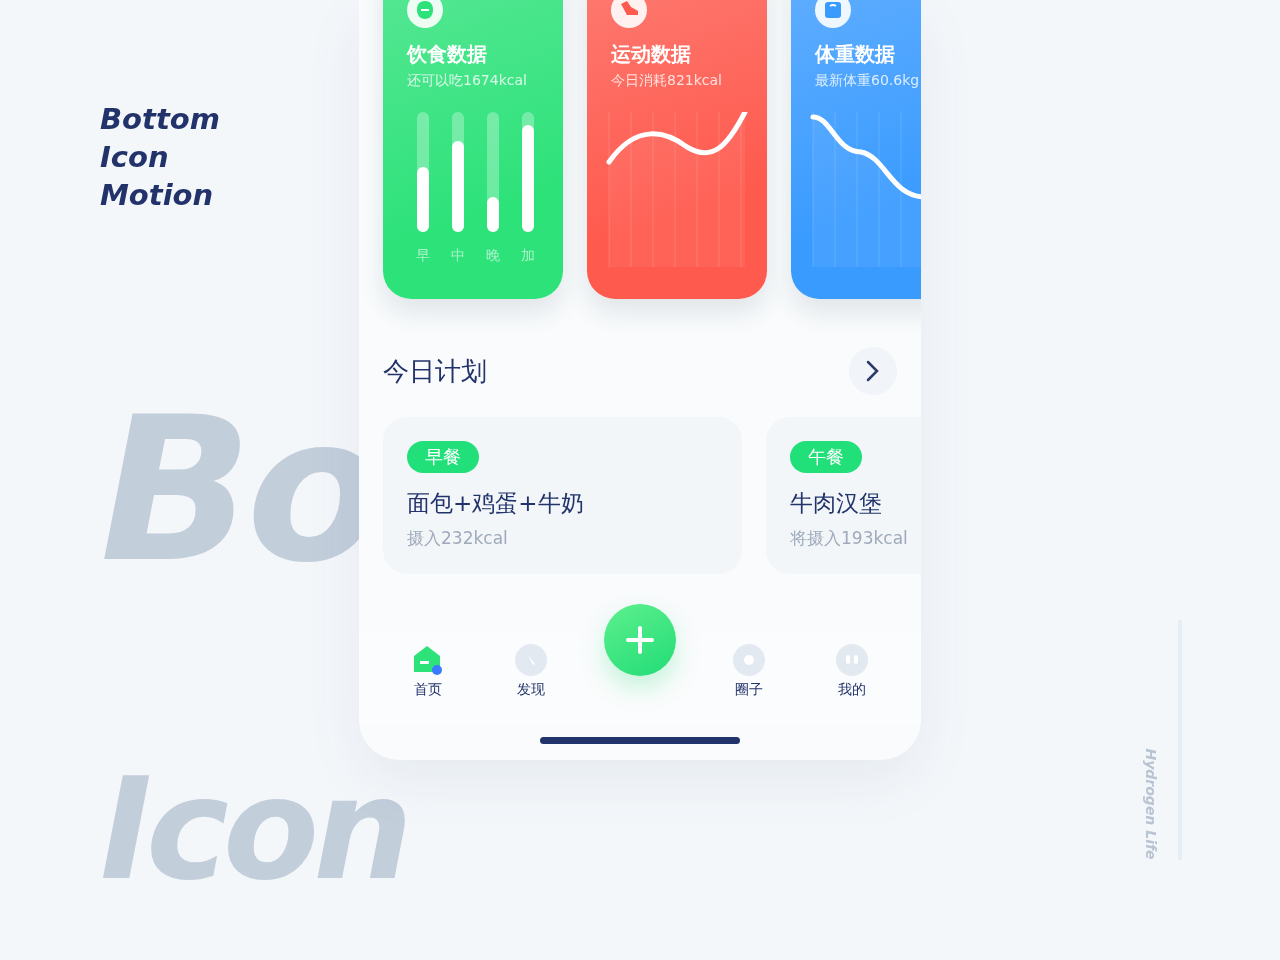 The image size is (1280, 960). Describe the element at coordinates (640, 640) in the screenshot. I see `plus-icon` at that location.